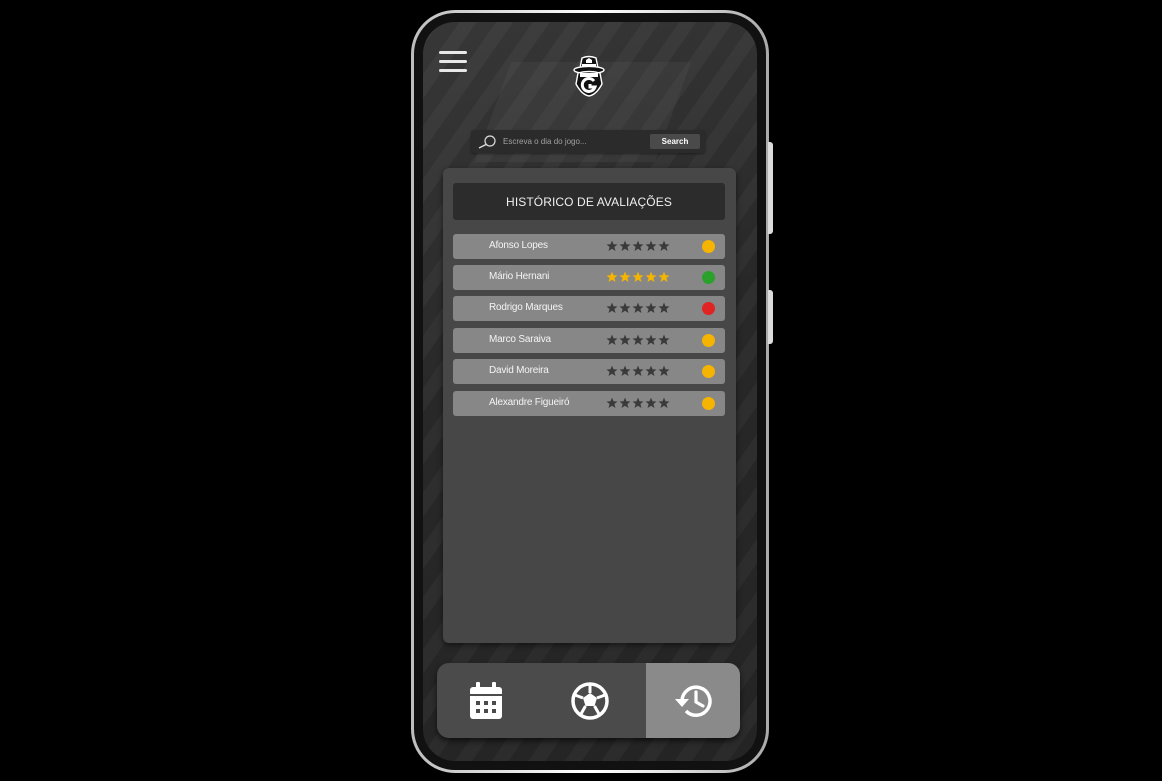 The height and width of the screenshot is (781, 1162). What do you see at coordinates (589, 340) in the screenshot?
I see `history-row: Marco Saraiva` at bounding box center [589, 340].